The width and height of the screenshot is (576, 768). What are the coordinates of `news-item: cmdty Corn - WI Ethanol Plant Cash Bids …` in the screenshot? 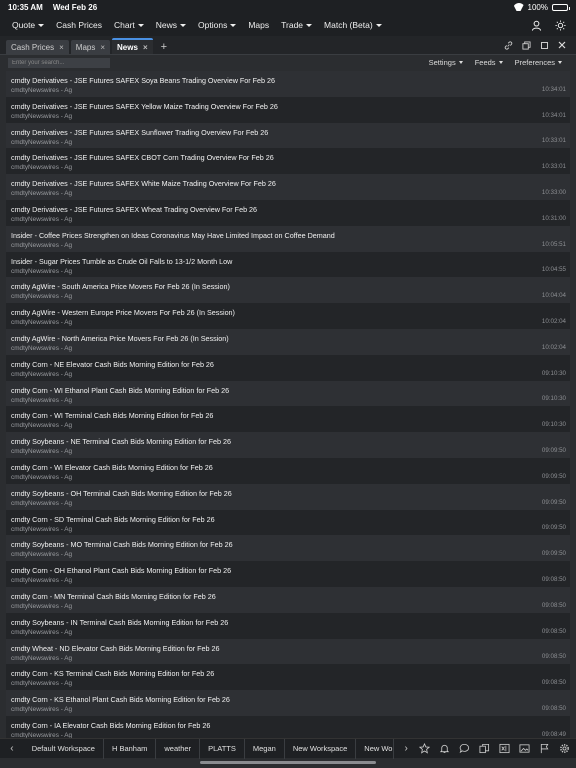 It's located at (288, 393).